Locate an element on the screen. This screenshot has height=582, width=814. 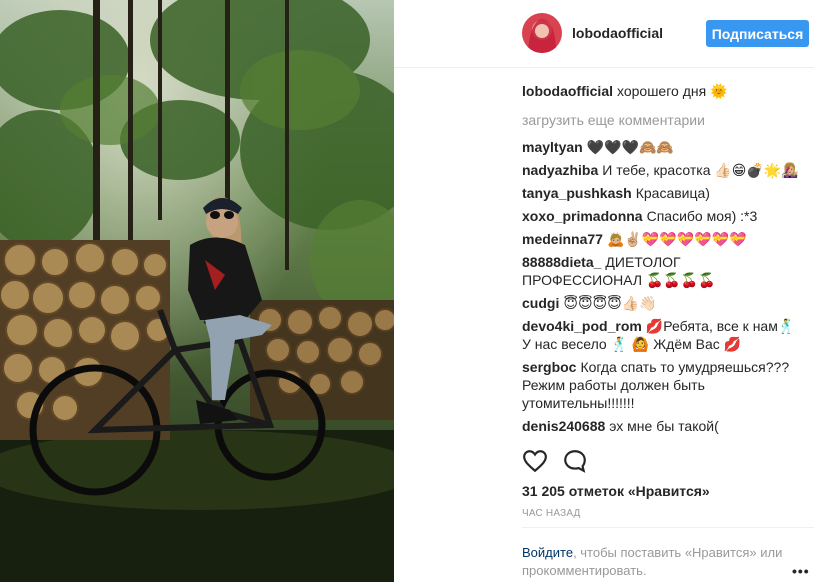
comment-author: xoxo_primadonna is located at coordinates (582, 216).